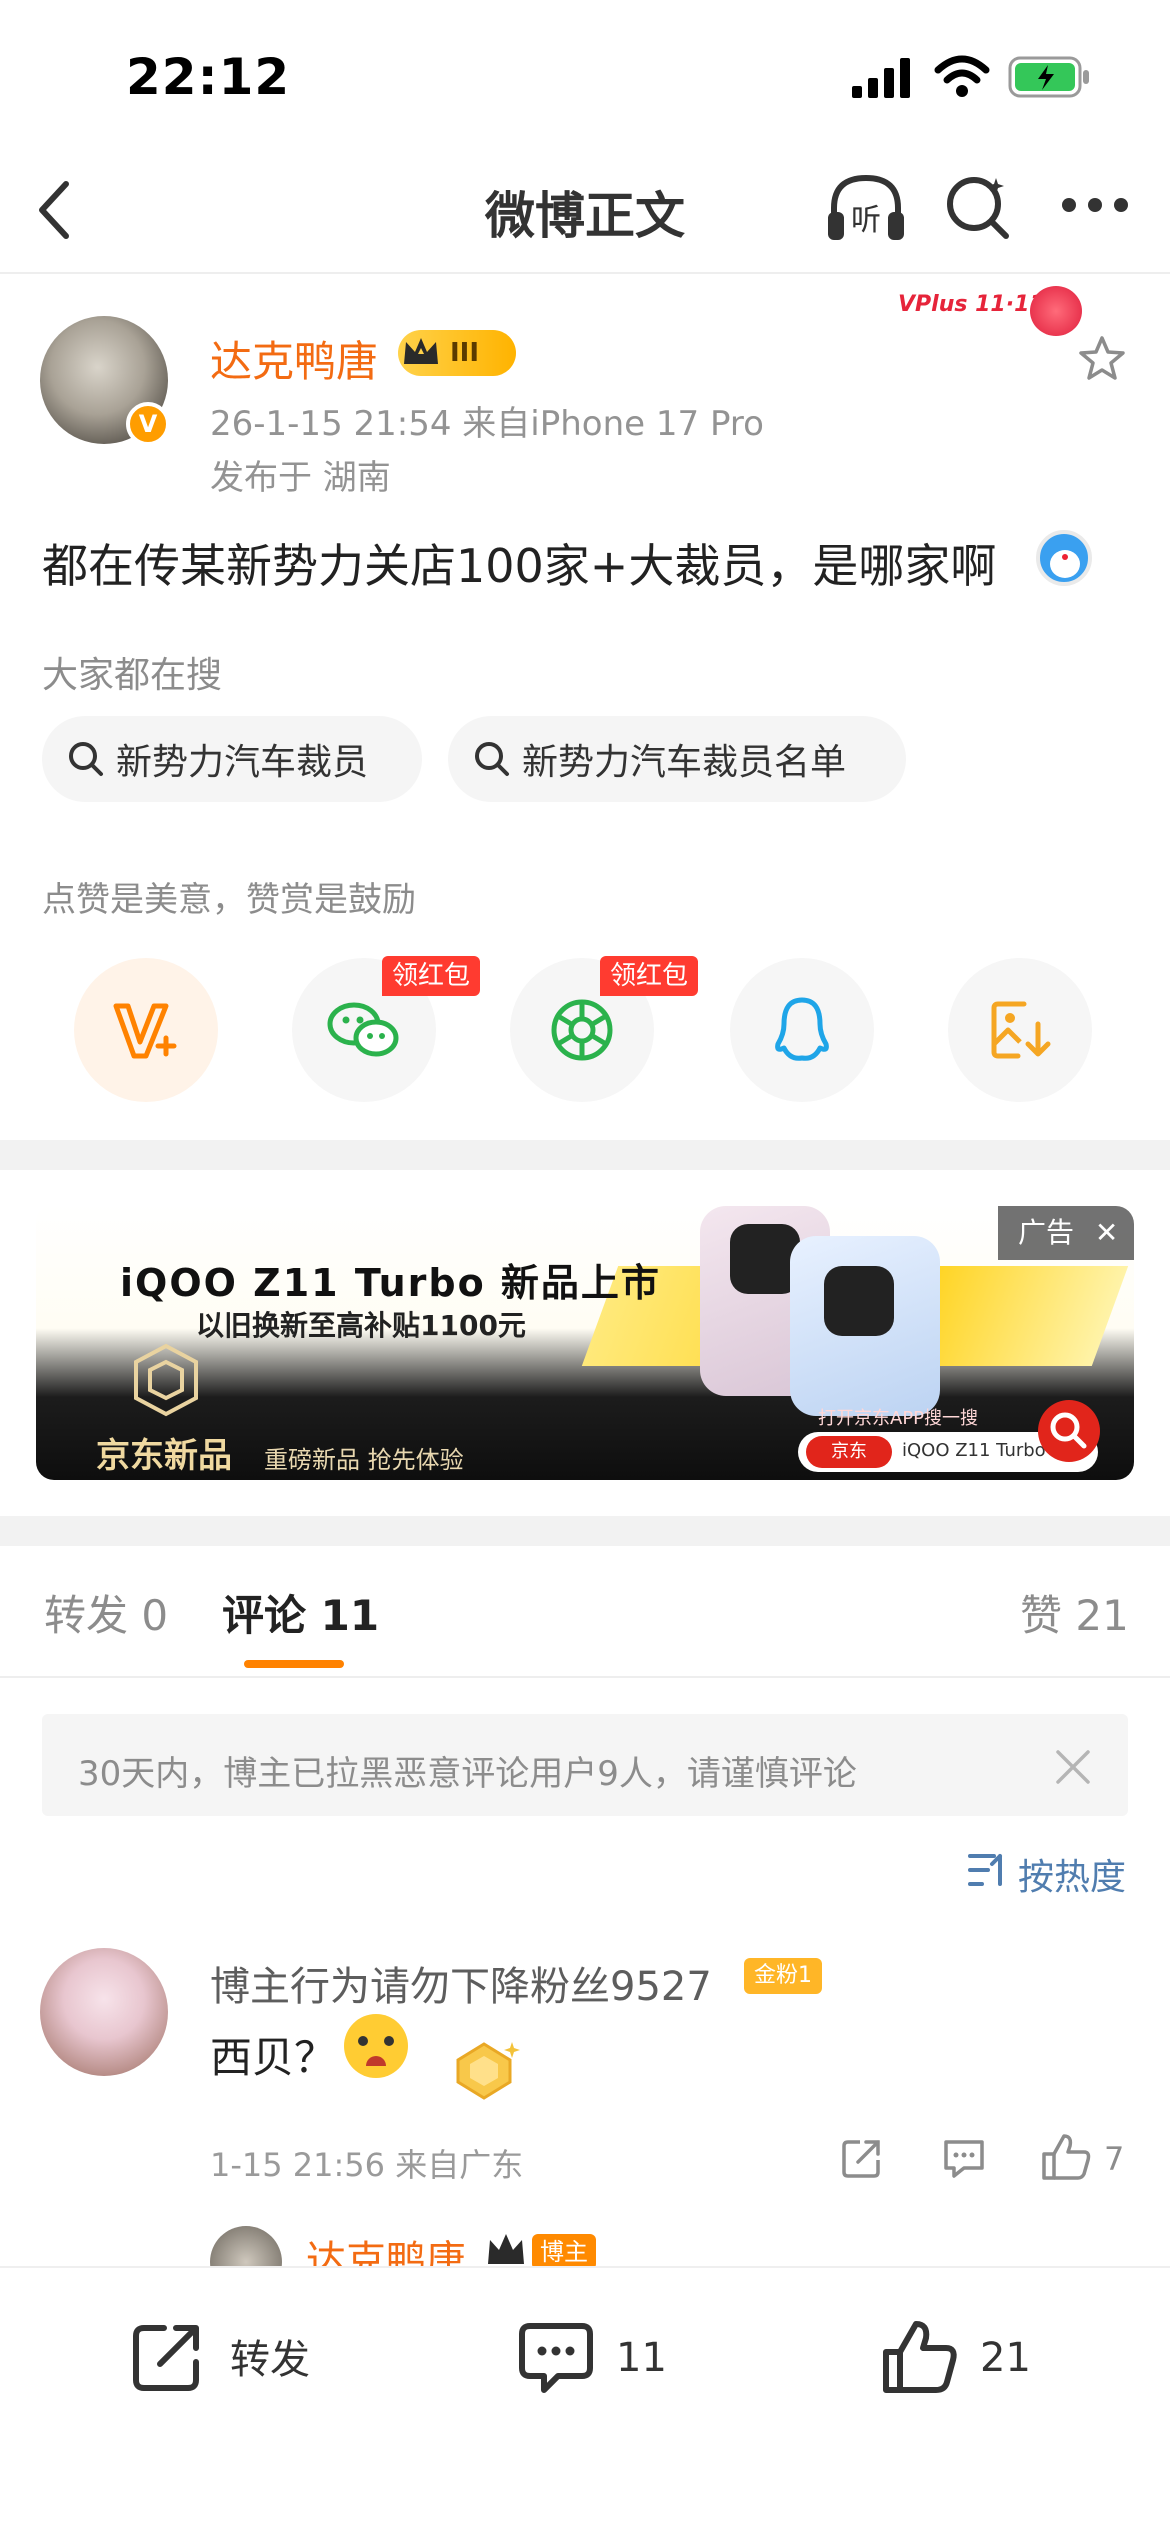 The image size is (1170, 2532). I want to click on like-count: 21, so click(1005, 2358).